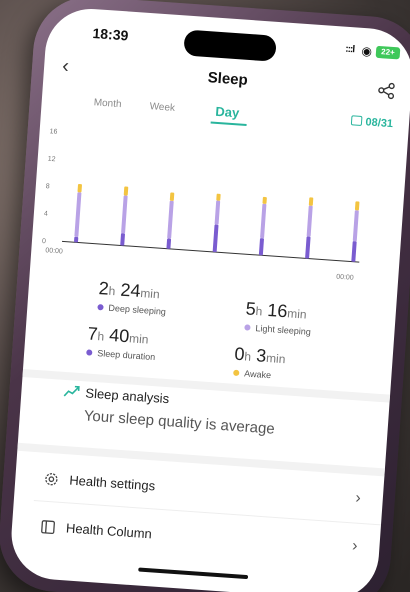 Image resolution: width=410 pixels, height=592 pixels. What do you see at coordinates (388, 52) in the screenshot?
I see `battery-icon: 22+` at bounding box center [388, 52].